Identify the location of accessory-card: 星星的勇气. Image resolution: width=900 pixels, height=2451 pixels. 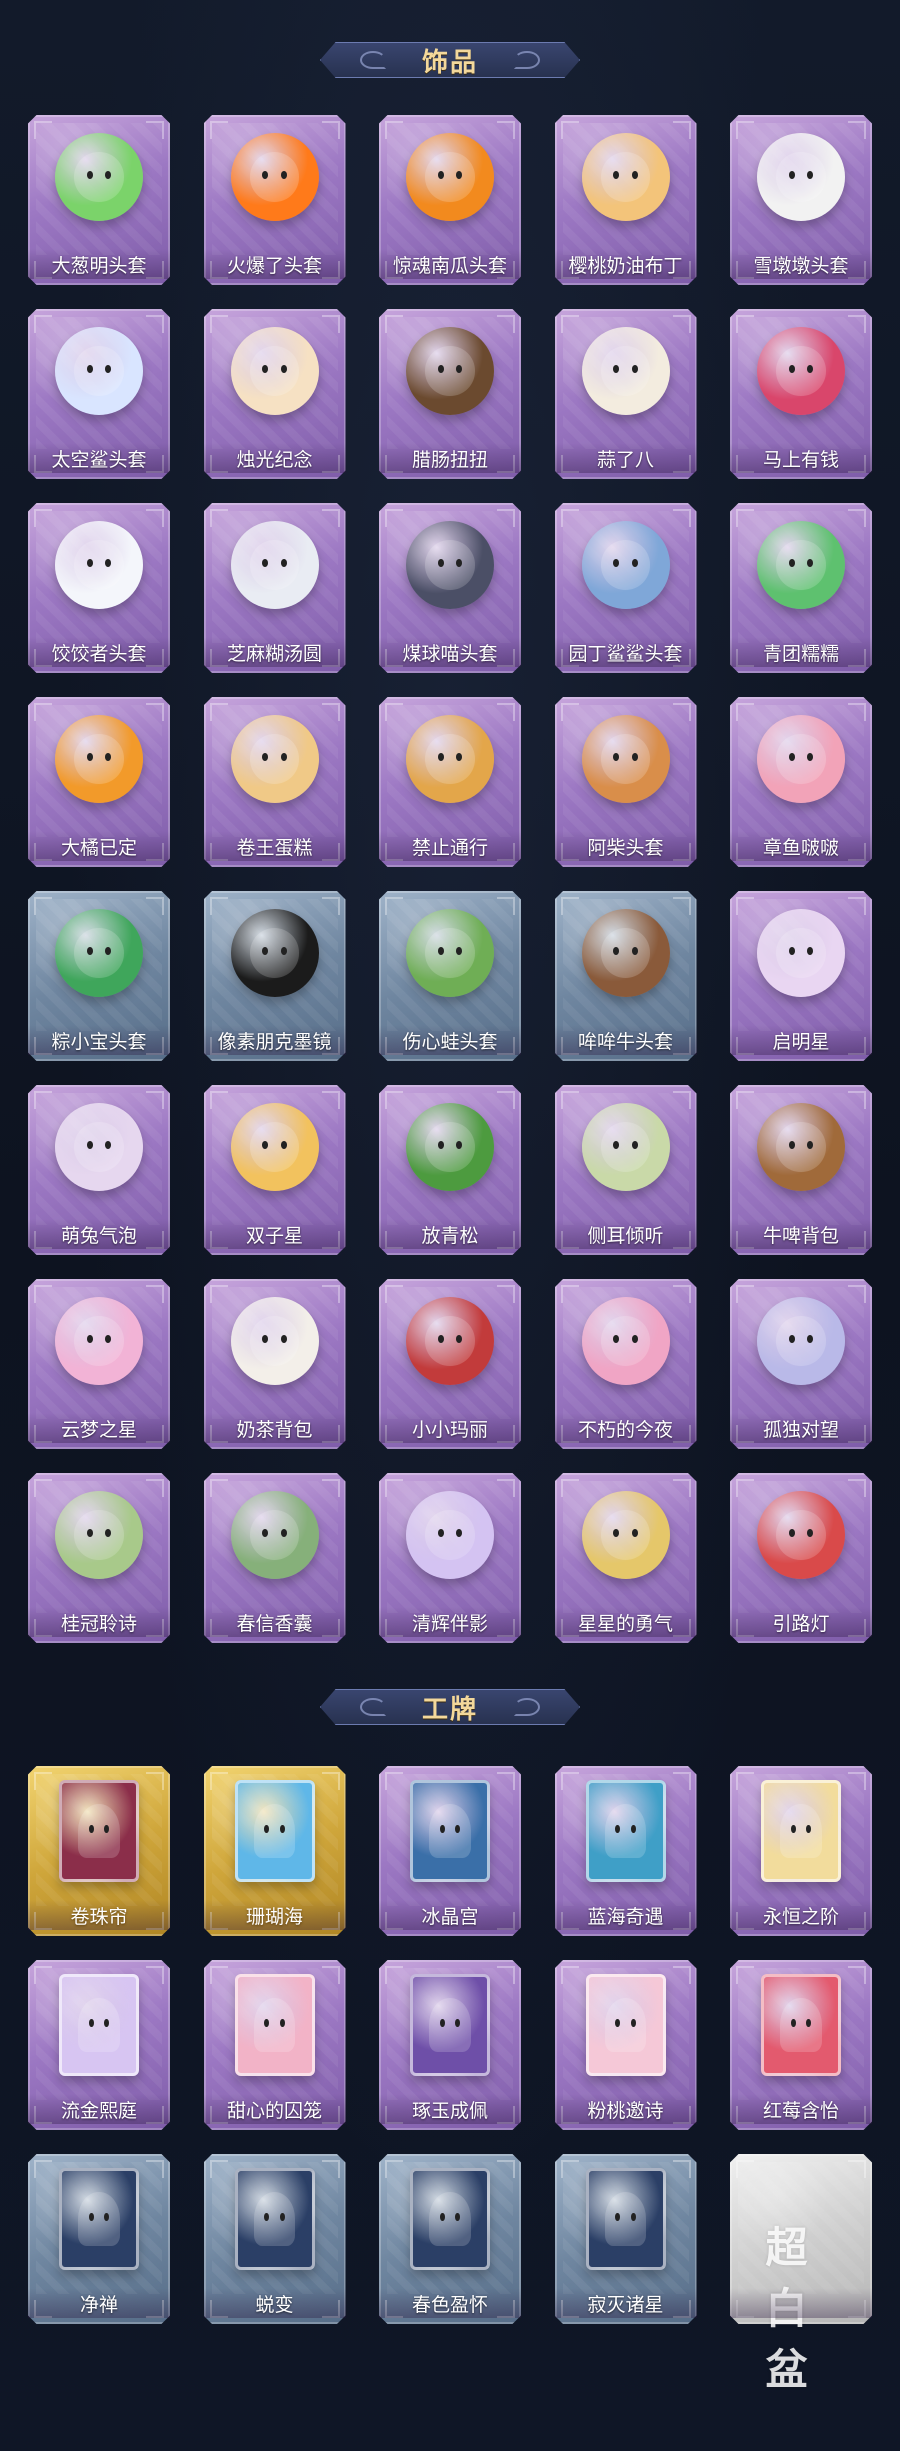
(625, 1558).